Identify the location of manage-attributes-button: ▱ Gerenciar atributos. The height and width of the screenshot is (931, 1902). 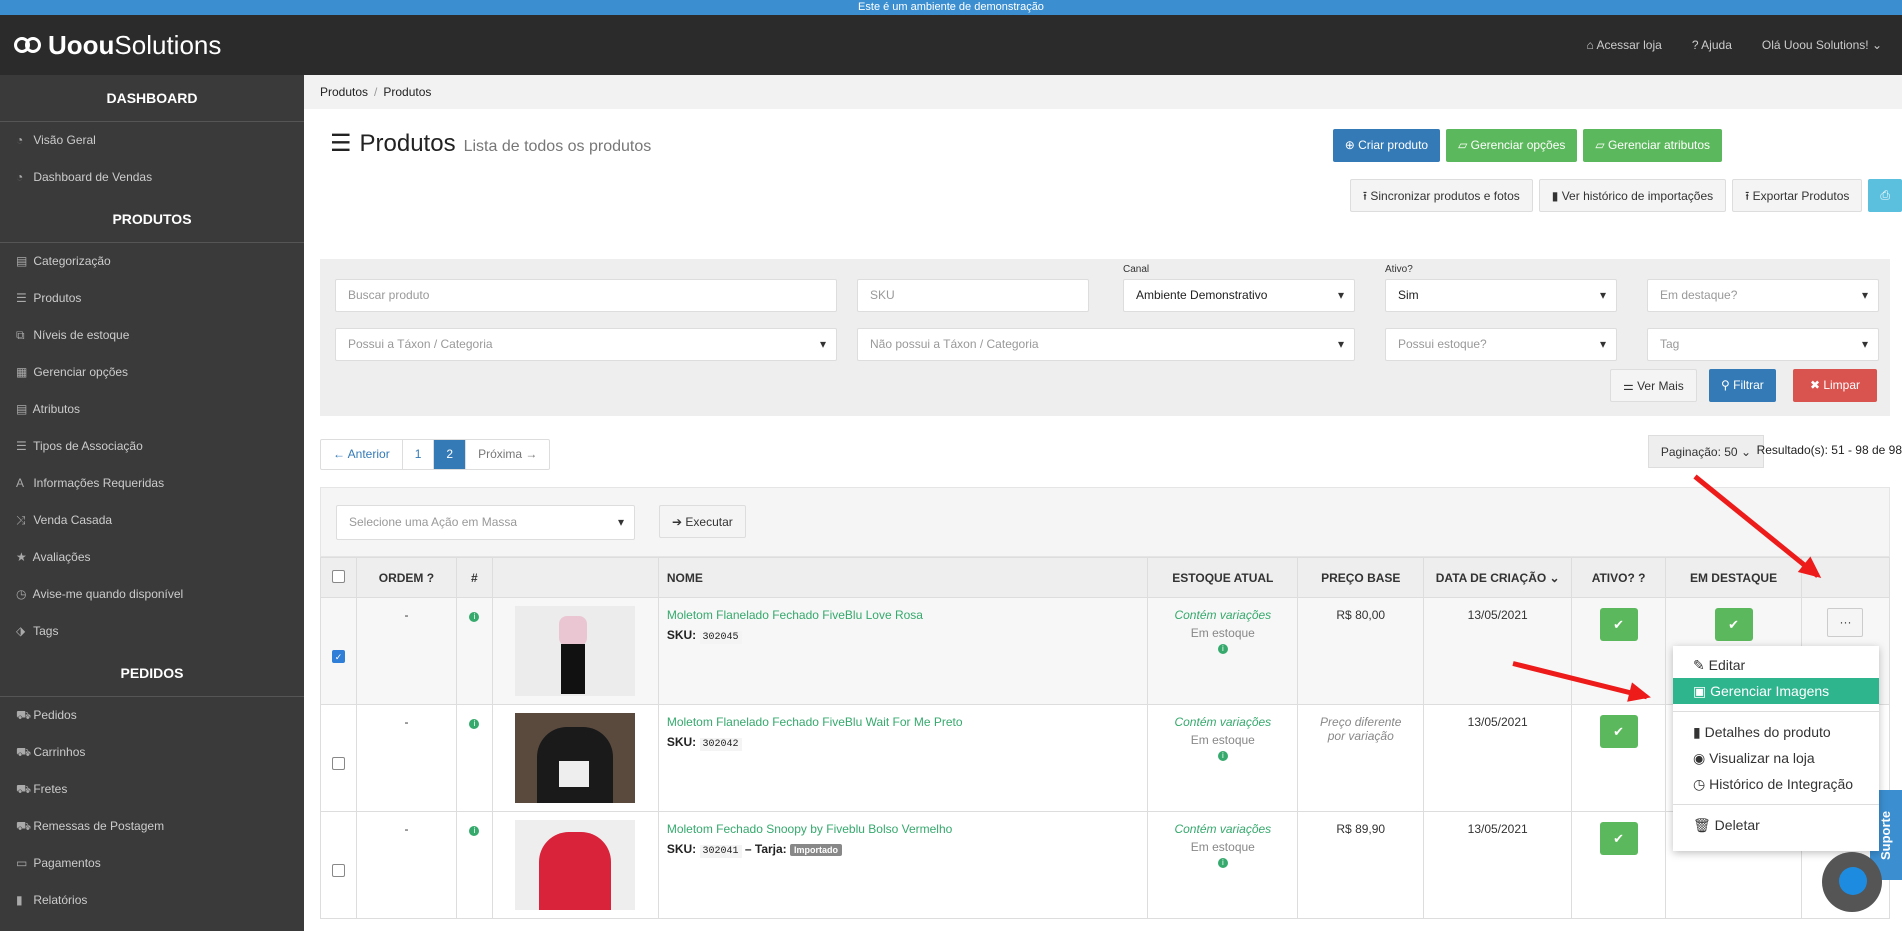
(1652, 145).